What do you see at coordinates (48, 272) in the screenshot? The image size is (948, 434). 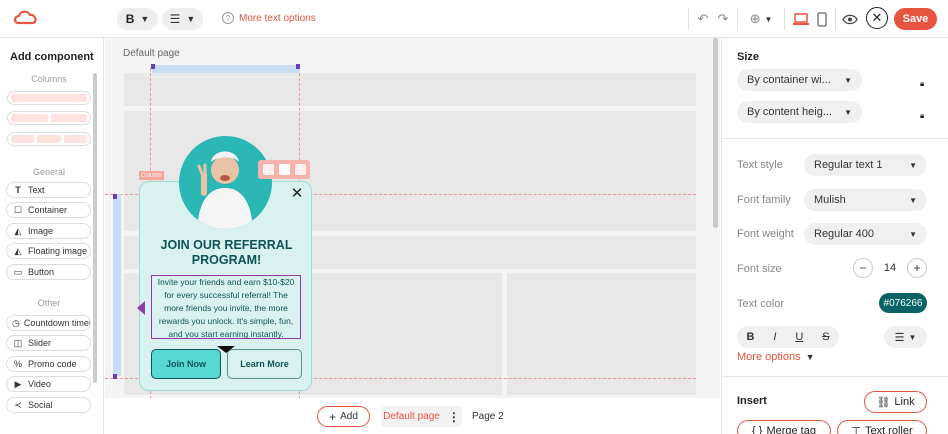 I see `component-button: ▭ Button` at bounding box center [48, 272].